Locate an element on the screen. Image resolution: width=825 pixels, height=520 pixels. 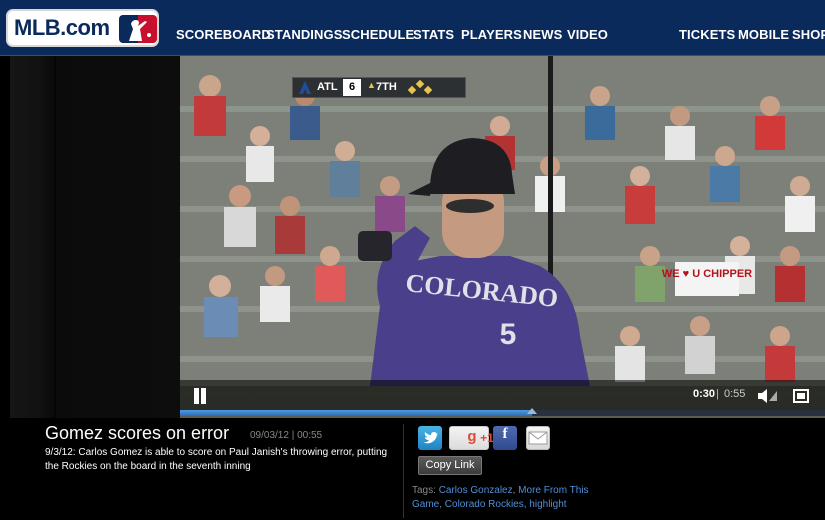
pause-icon is located at coordinates (196, 396).